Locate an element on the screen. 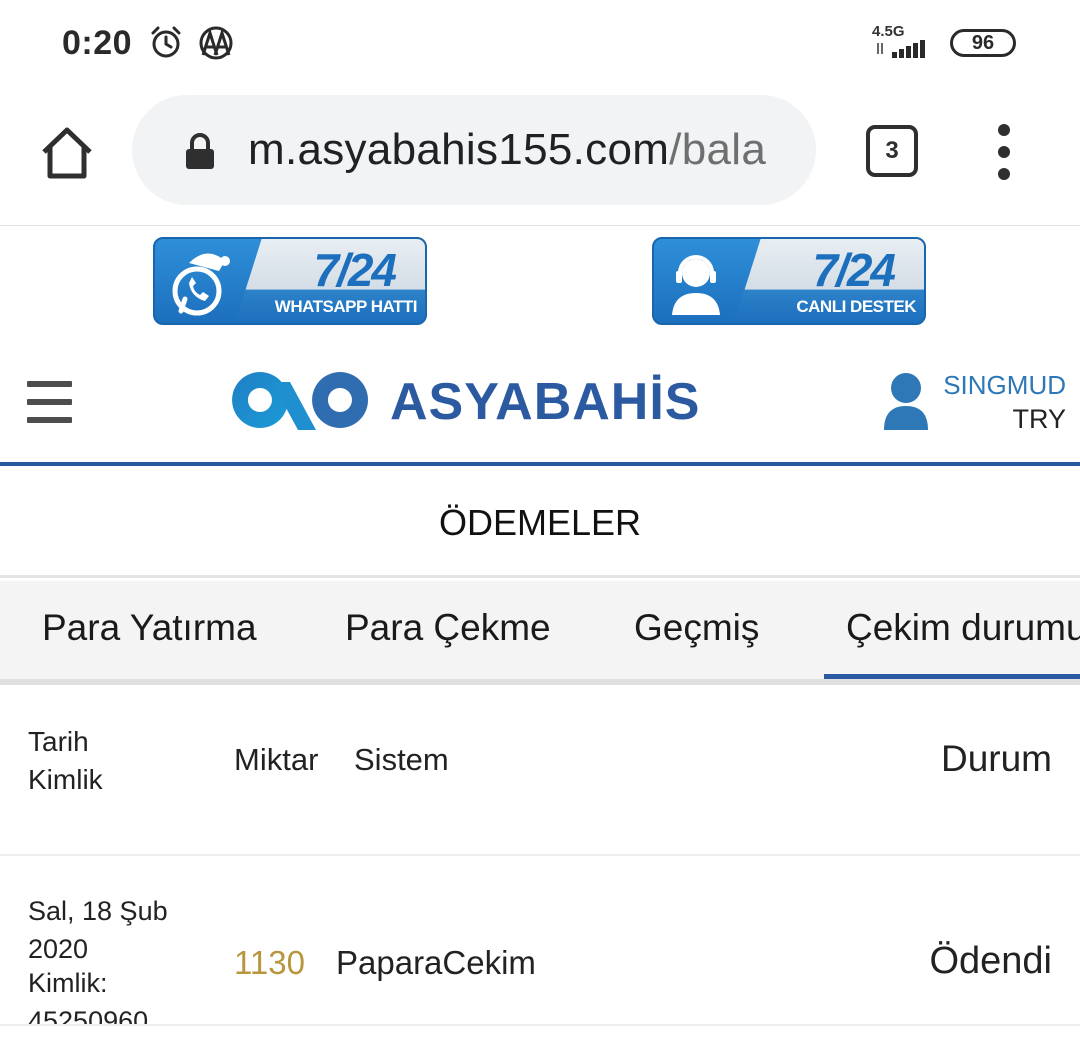 This screenshot has width=1080, height=1064. header-system: Sistem is located at coordinates (401, 759).